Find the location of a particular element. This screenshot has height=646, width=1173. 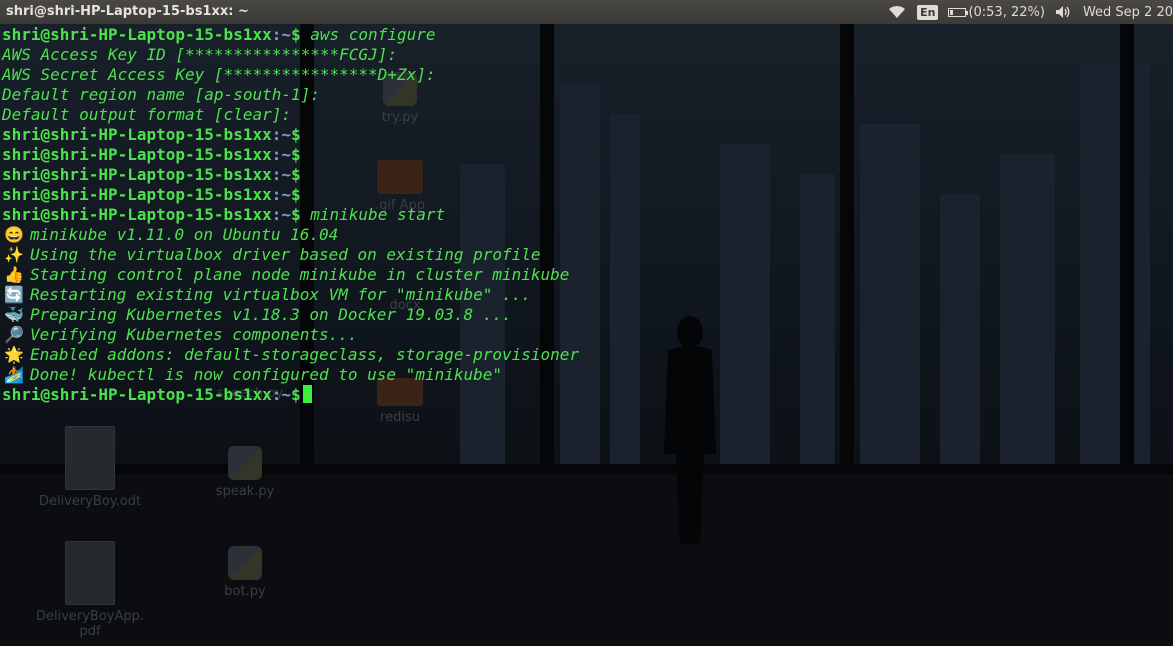

thumbs-up-icon: 👍 is located at coordinates (14, 274).